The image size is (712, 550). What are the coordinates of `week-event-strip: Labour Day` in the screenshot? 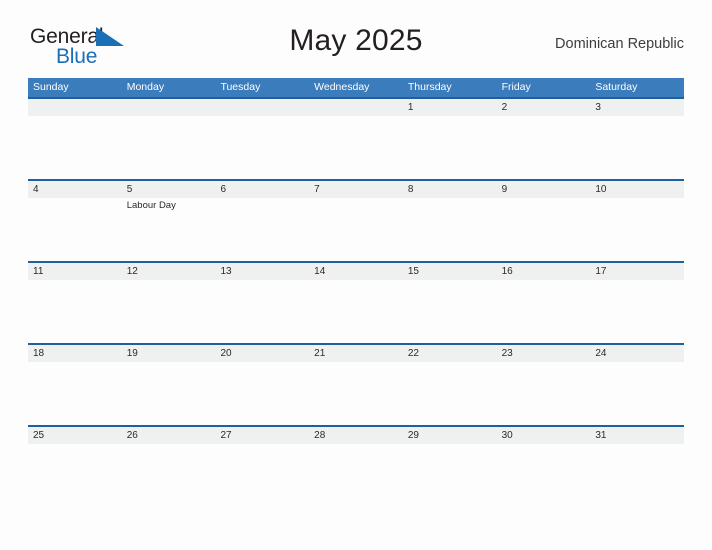 It's located at (356, 229).